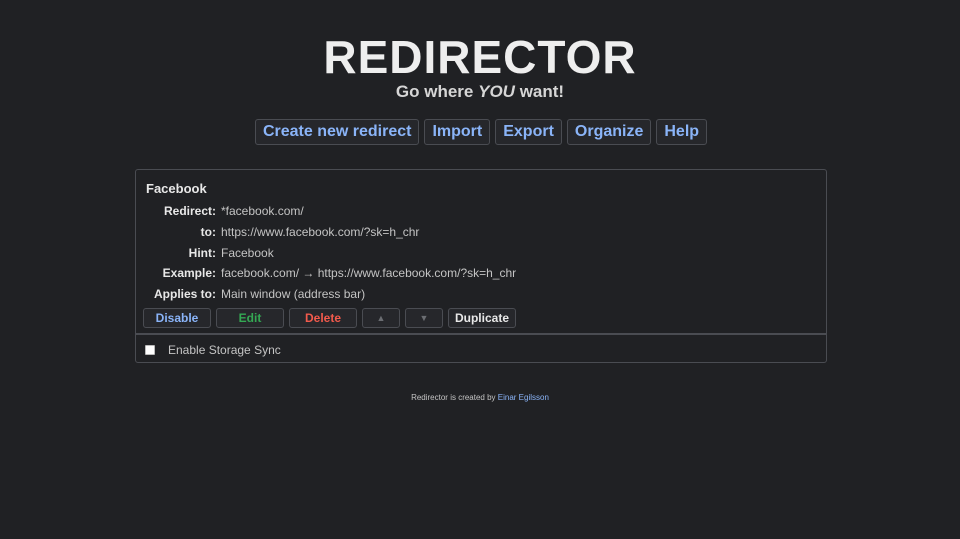 The width and height of the screenshot is (960, 539). I want to click on tagline-end: want!, so click(542, 91).